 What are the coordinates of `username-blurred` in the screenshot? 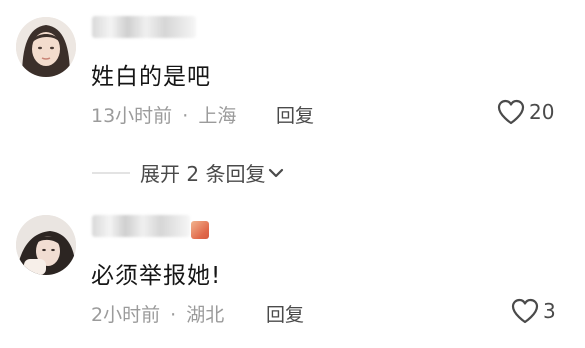 It's located at (141, 226).